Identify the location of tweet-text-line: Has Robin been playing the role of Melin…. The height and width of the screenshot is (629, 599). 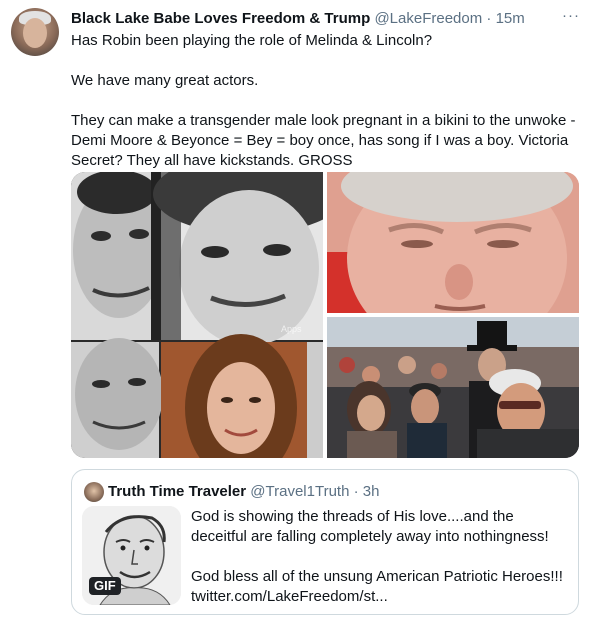
(252, 40).